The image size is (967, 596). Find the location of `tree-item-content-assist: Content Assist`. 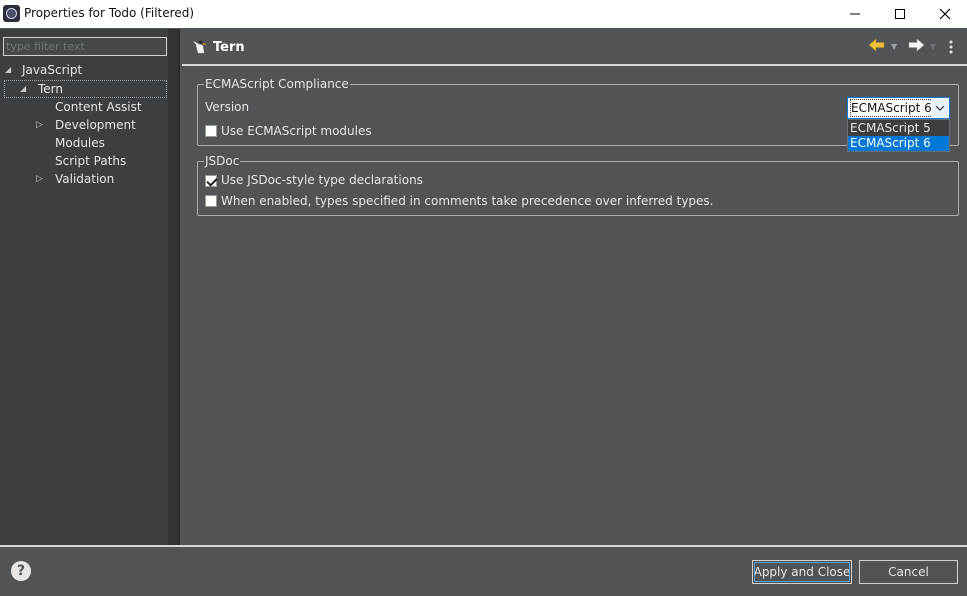

tree-item-content-assist: Content Assist is located at coordinates (98, 107).